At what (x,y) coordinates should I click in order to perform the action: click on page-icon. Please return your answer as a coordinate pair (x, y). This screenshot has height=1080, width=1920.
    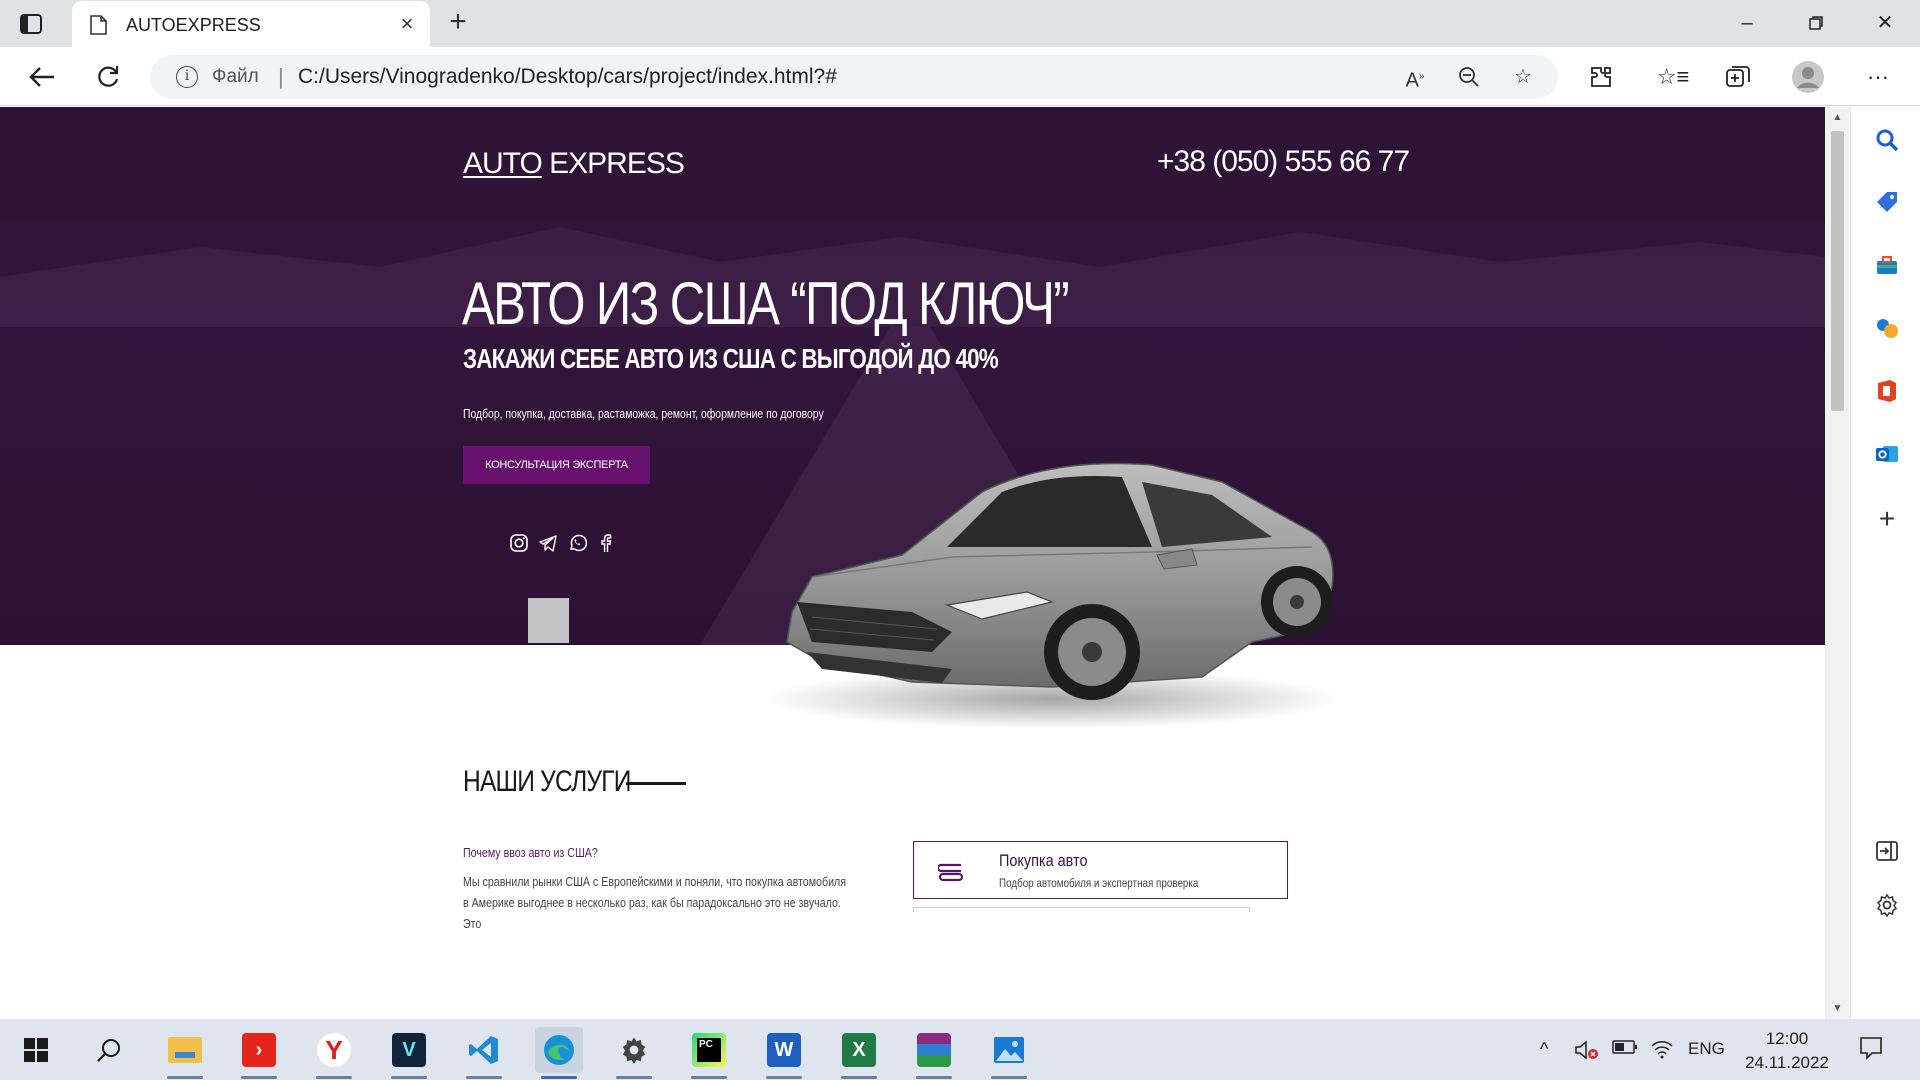
    Looking at the image, I should click on (98, 25).